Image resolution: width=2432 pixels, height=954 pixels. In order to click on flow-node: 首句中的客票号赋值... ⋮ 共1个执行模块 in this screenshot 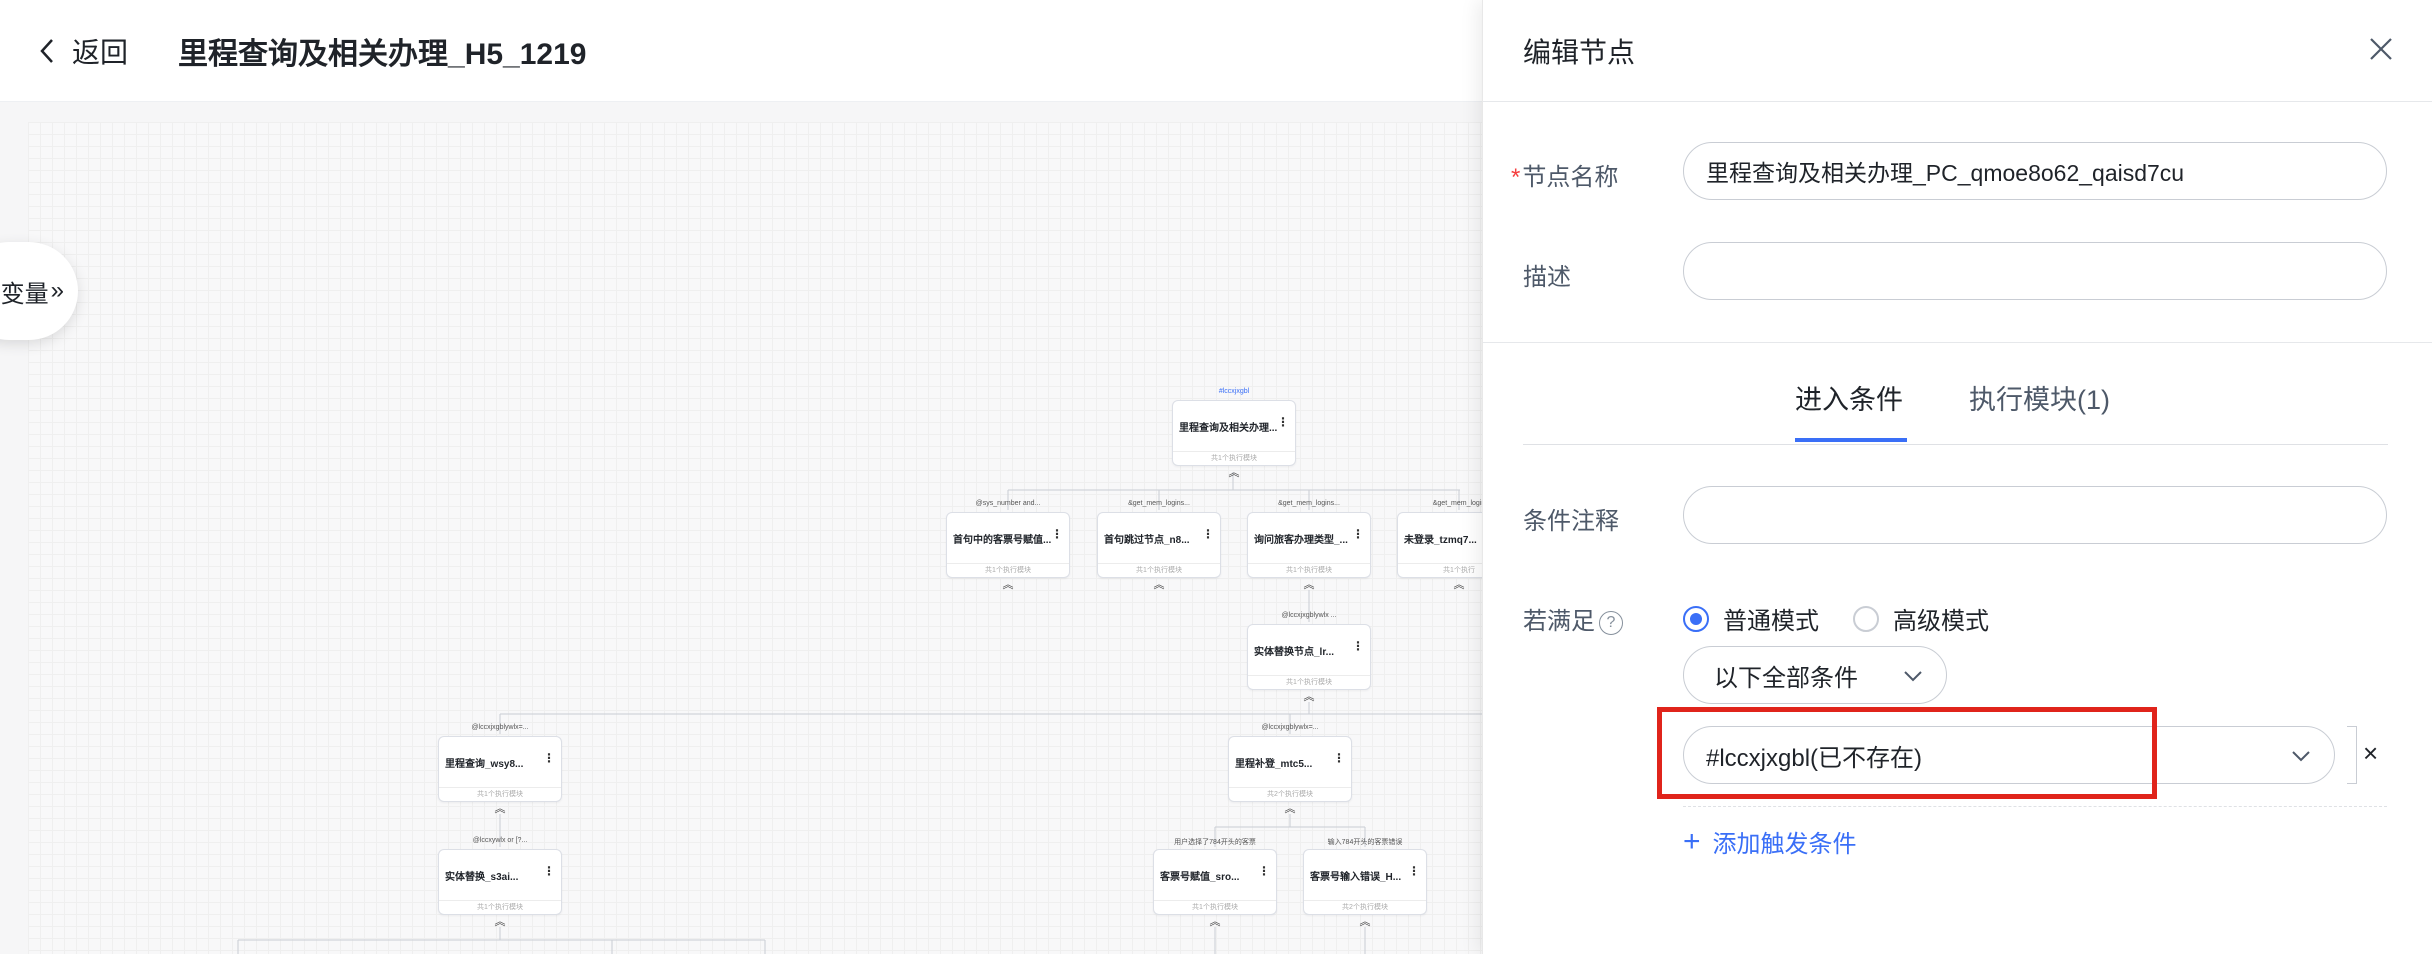, I will do `click(1008, 545)`.